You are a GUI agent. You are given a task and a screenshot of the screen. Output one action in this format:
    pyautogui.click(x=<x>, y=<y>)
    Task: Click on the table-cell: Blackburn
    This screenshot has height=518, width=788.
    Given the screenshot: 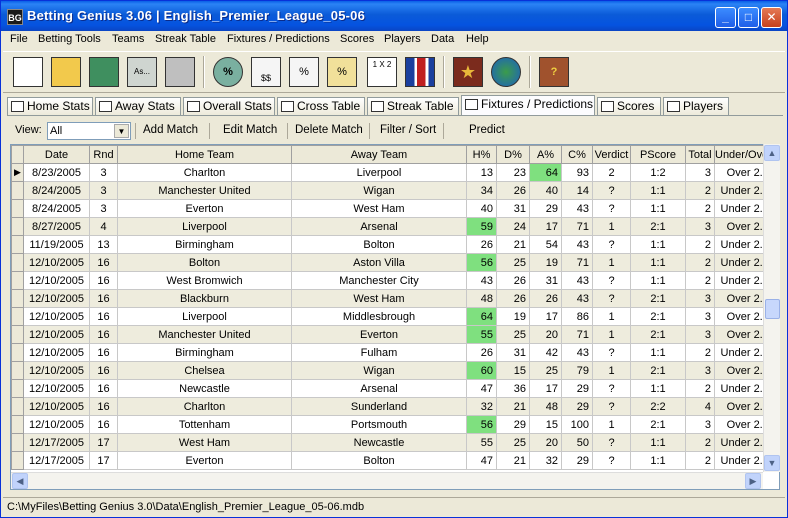 What is the action you would take?
    pyautogui.click(x=204, y=298)
    